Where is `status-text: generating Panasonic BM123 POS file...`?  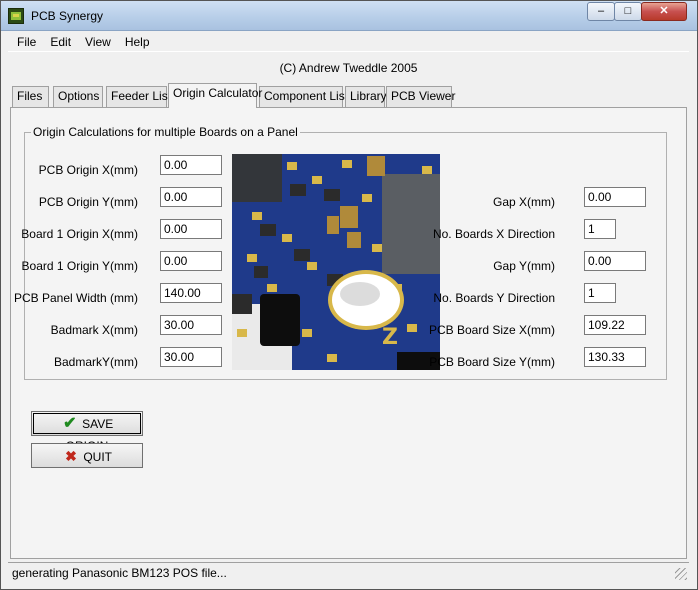
status-text: generating Panasonic BM123 POS file... is located at coordinates (119, 573).